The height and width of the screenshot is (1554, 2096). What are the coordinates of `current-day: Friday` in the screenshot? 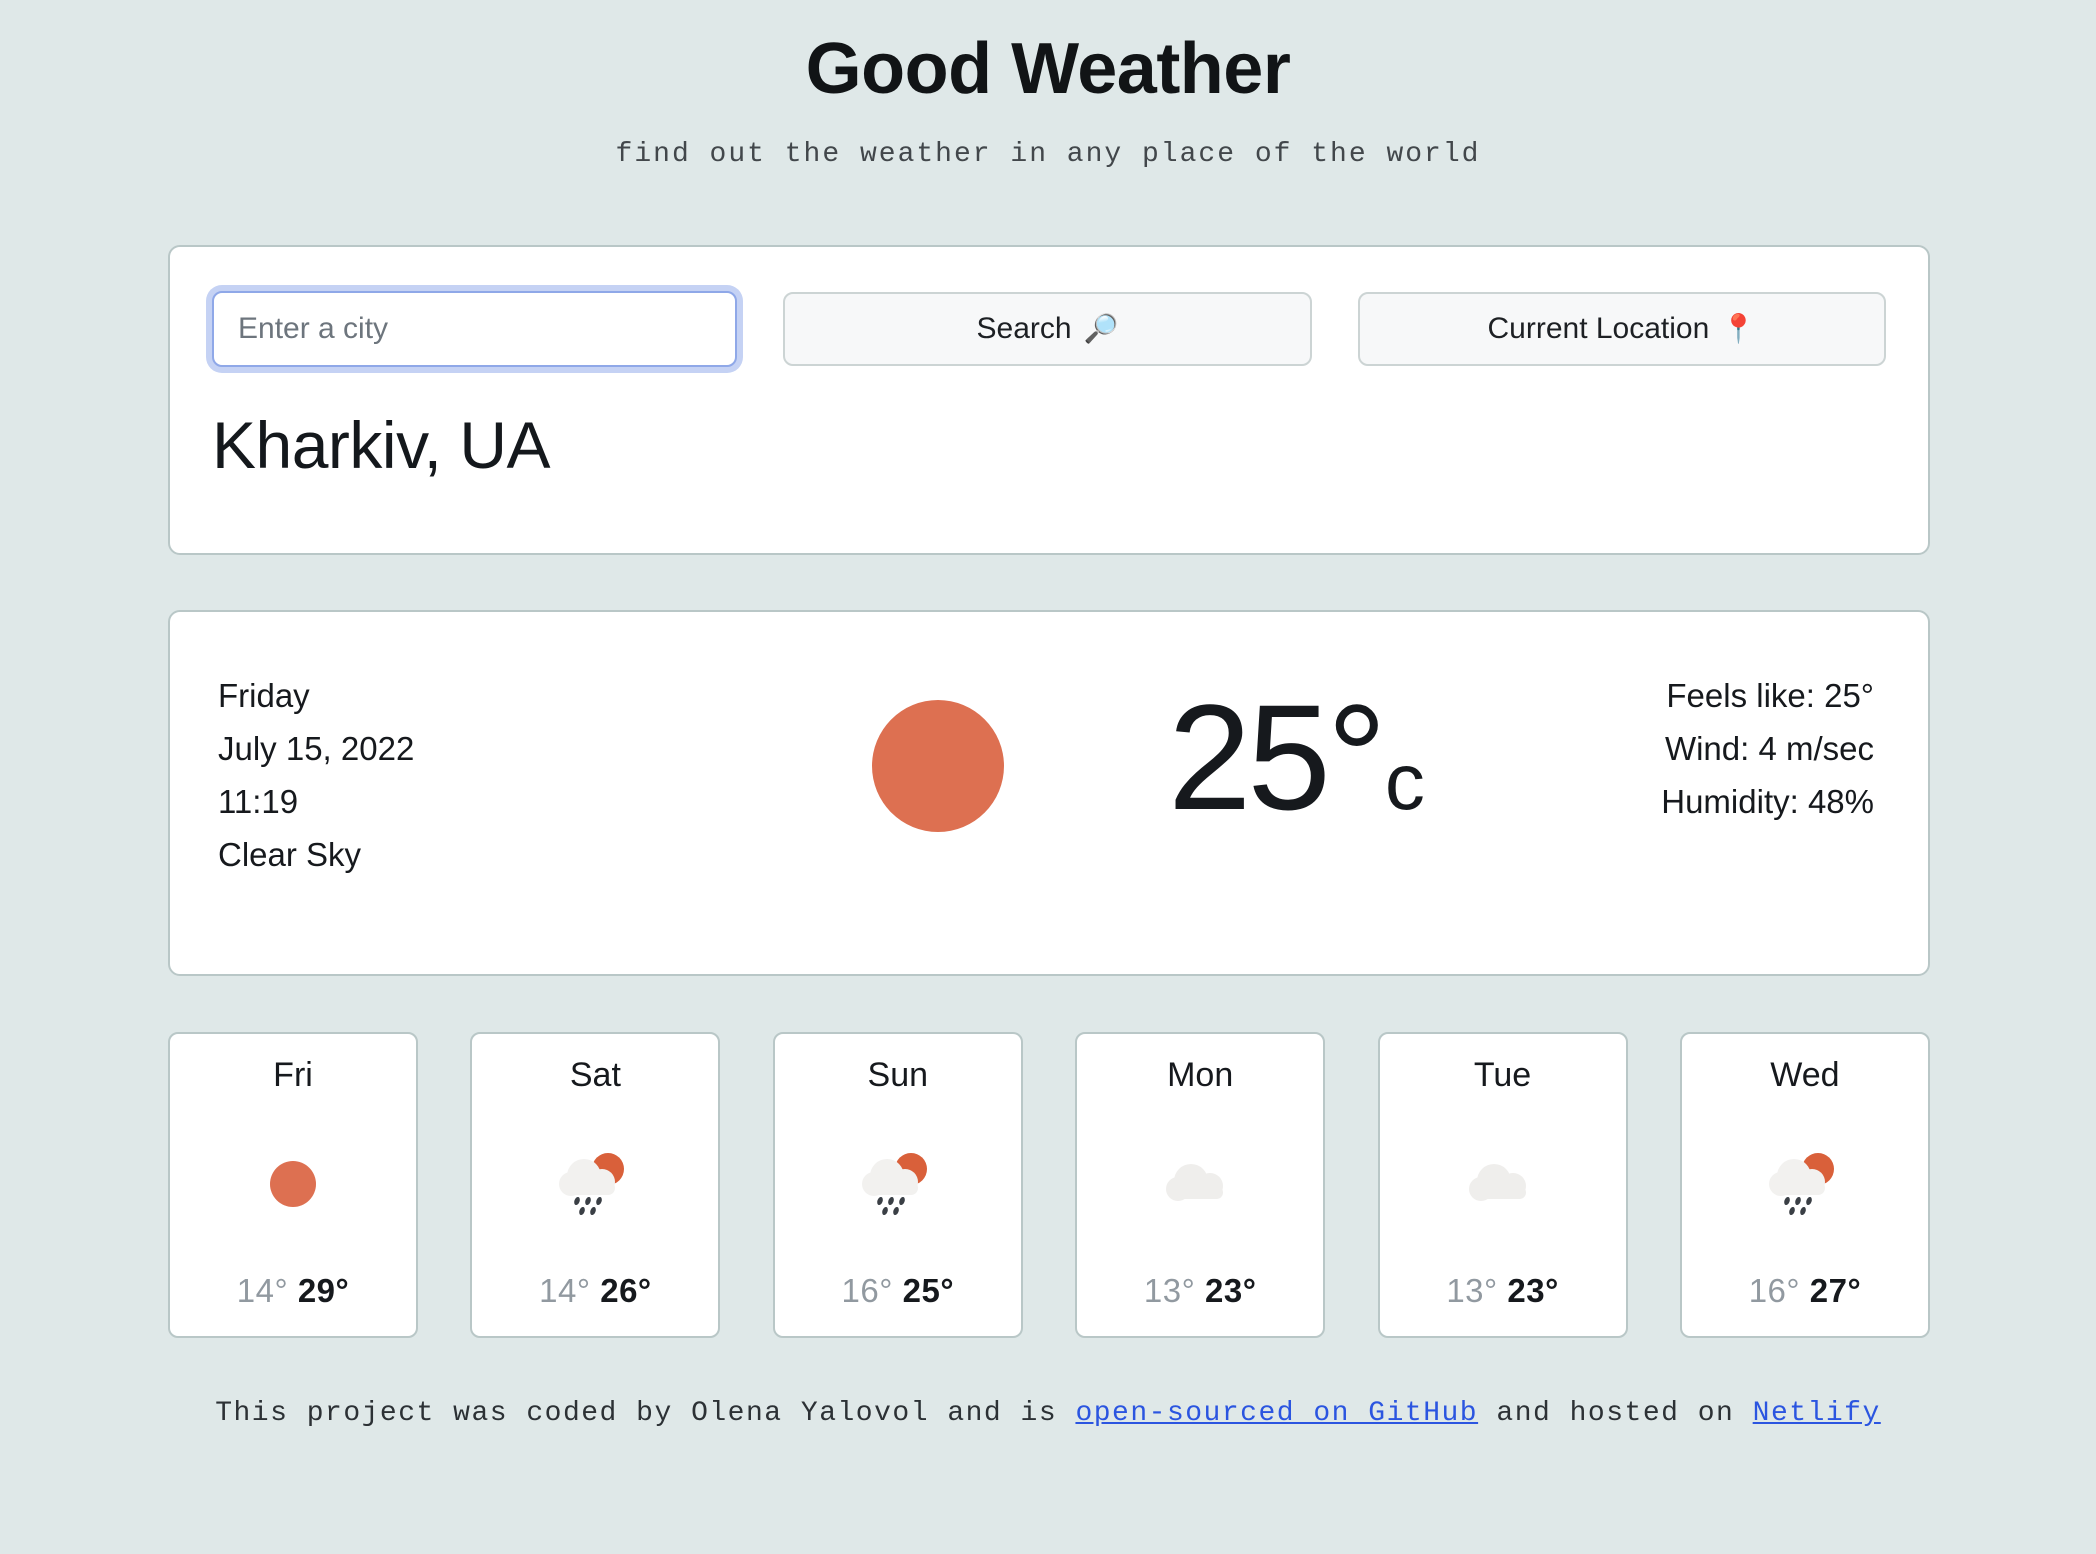 It's located at (264, 695).